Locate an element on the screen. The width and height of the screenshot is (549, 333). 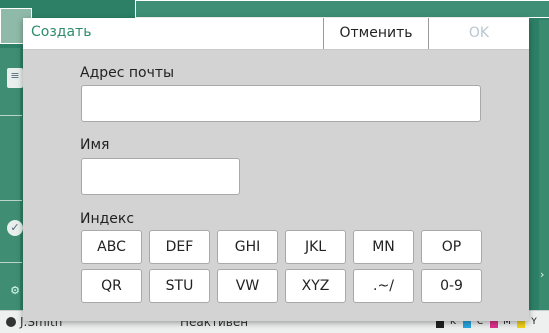
index-key-vw: VW is located at coordinates (247, 286).